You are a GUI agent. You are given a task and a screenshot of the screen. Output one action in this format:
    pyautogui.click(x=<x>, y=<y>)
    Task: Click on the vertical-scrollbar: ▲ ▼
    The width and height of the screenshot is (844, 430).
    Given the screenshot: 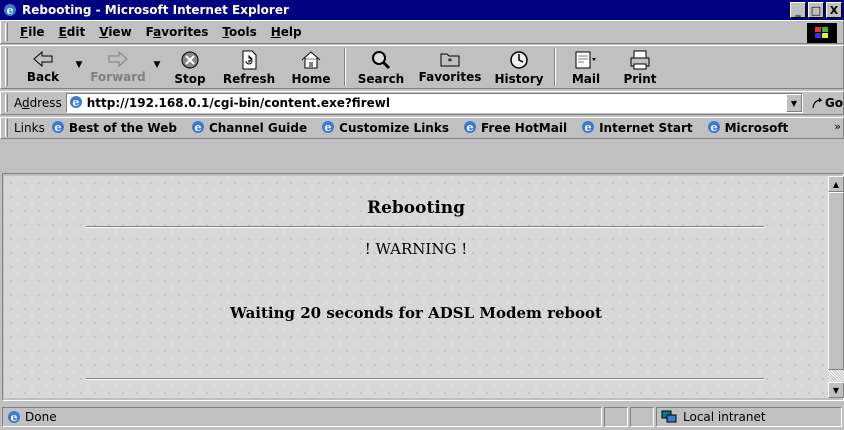 What is the action you would take?
    pyautogui.click(x=836, y=287)
    